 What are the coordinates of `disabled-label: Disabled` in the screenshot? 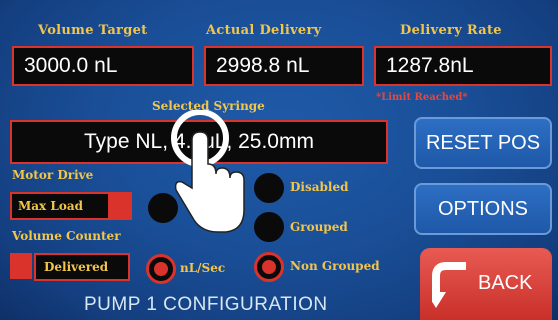 It's located at (319, 187).